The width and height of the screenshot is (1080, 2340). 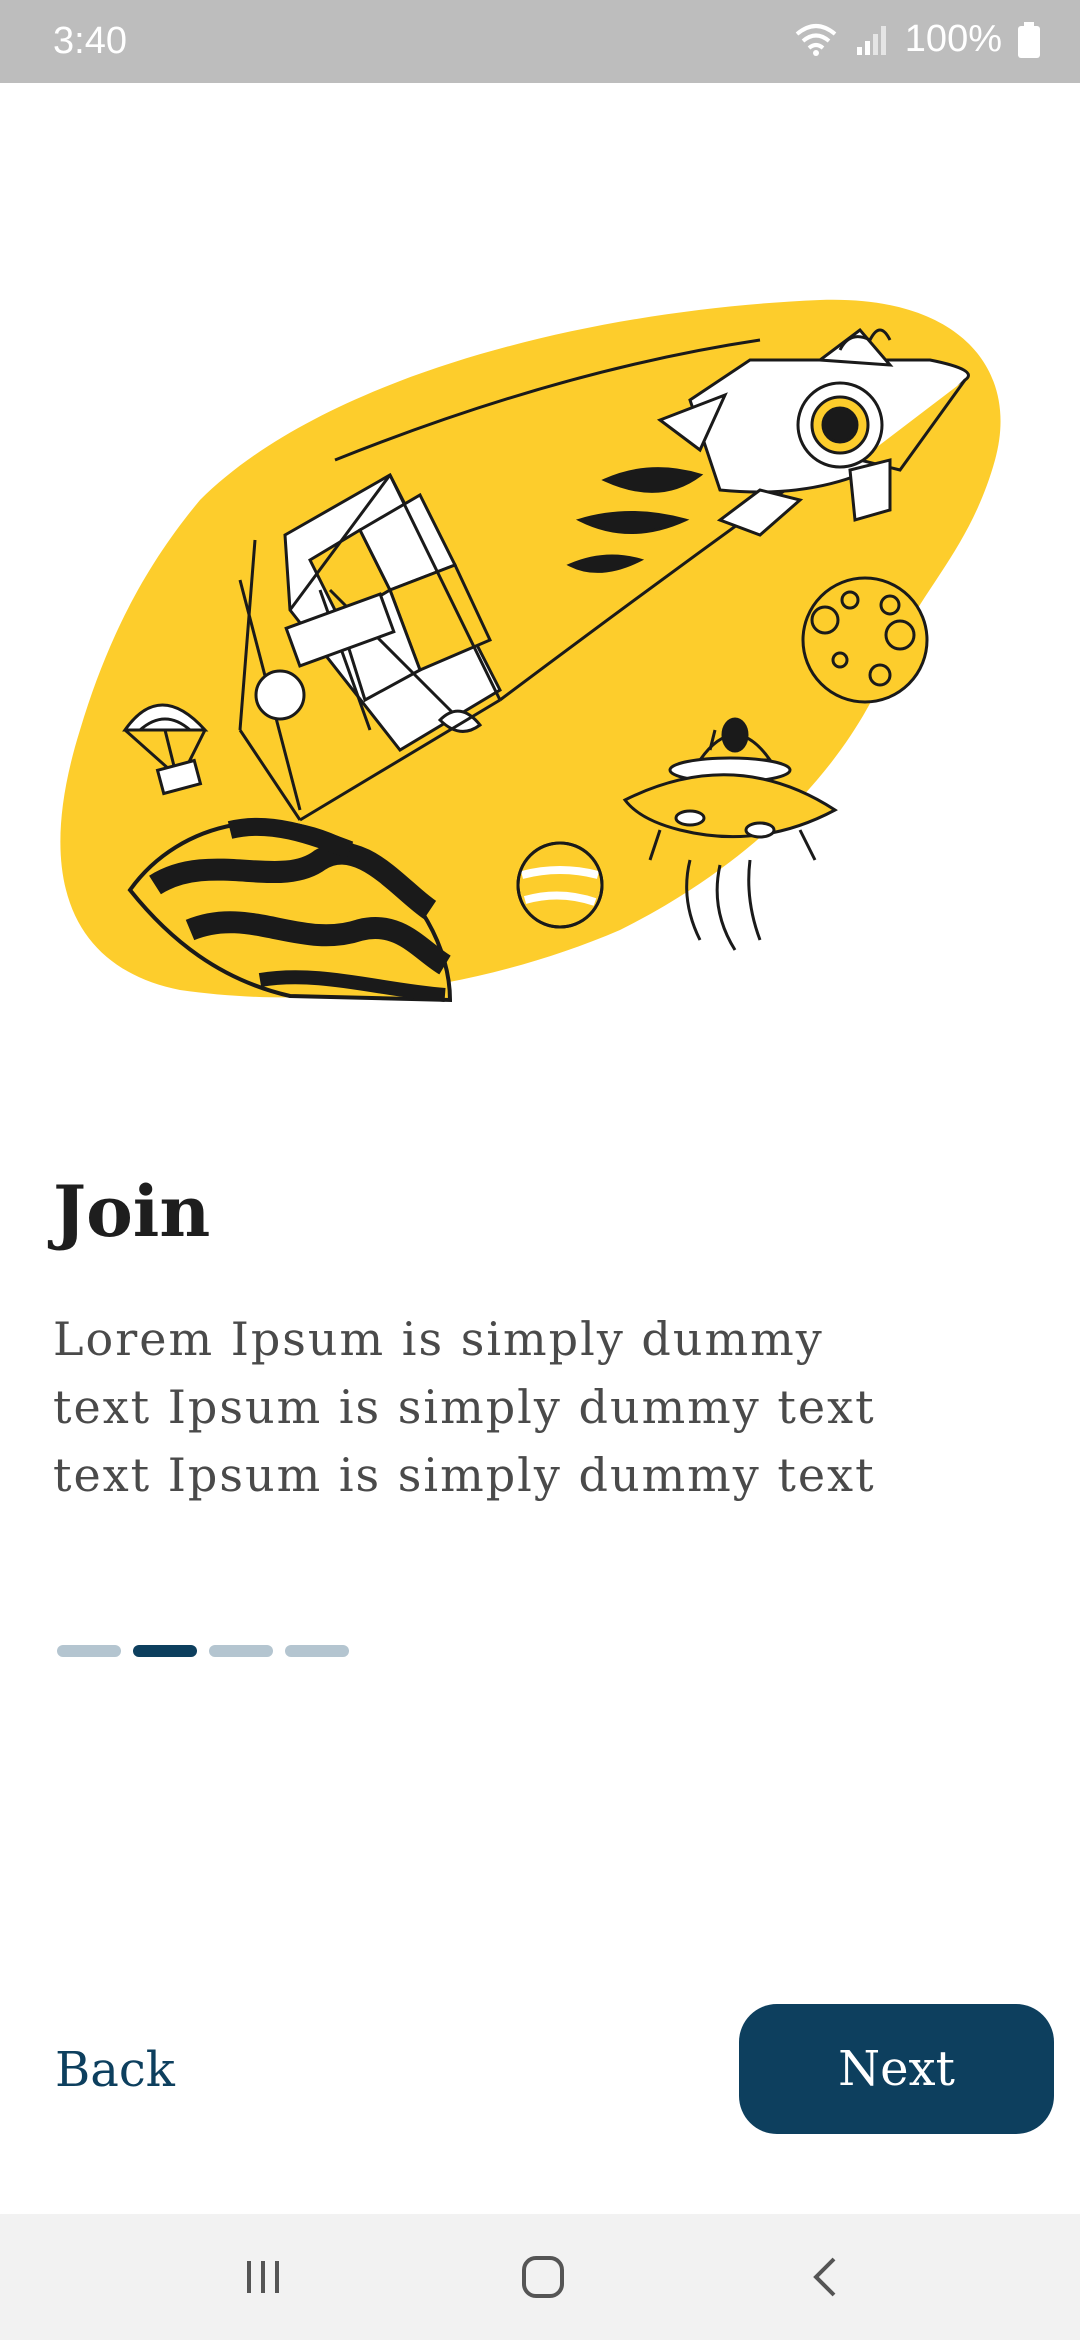 What do you see at coordinates (203, 1651) in the screenshot?
I see `page-indicator` at bounding box center [203, 1651].